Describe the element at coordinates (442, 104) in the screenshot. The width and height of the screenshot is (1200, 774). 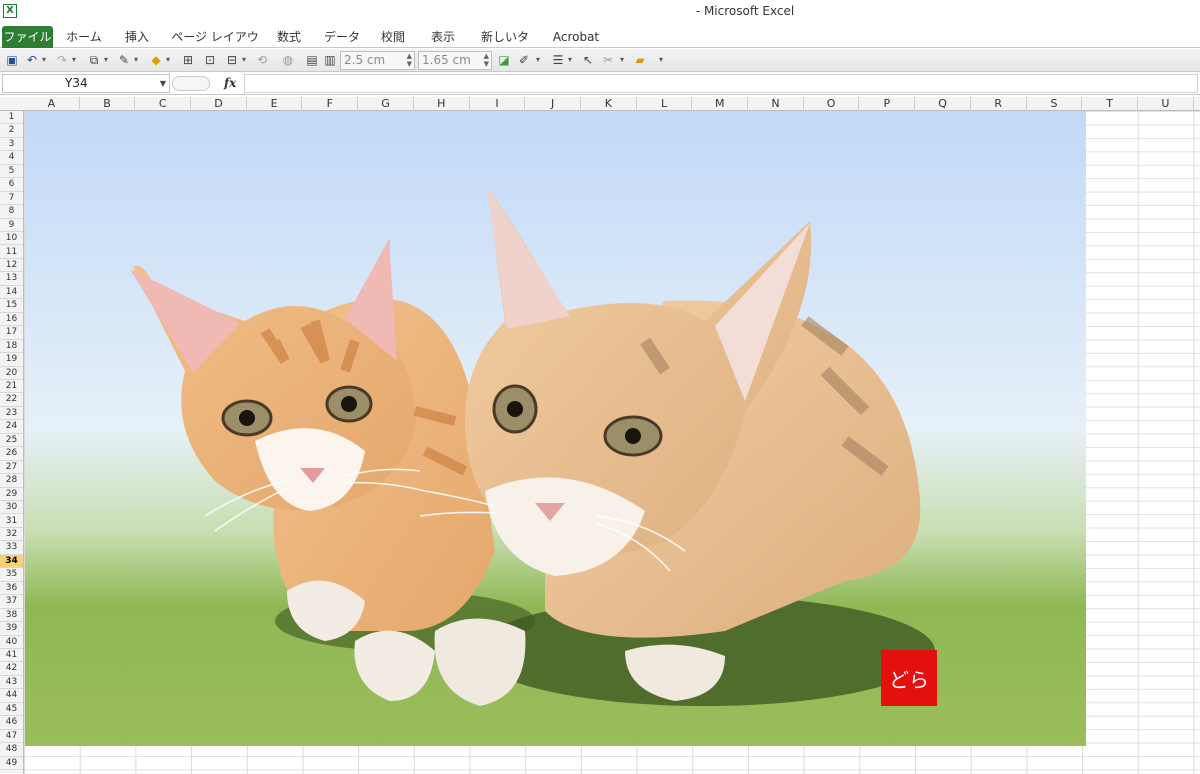
I see `column-header-h: H` at that location.